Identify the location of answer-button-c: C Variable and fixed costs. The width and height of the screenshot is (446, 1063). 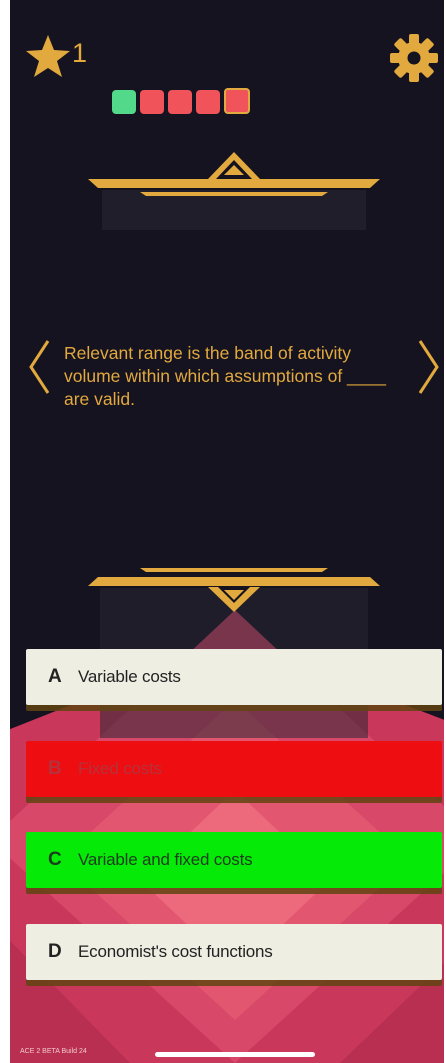
(234, 860).